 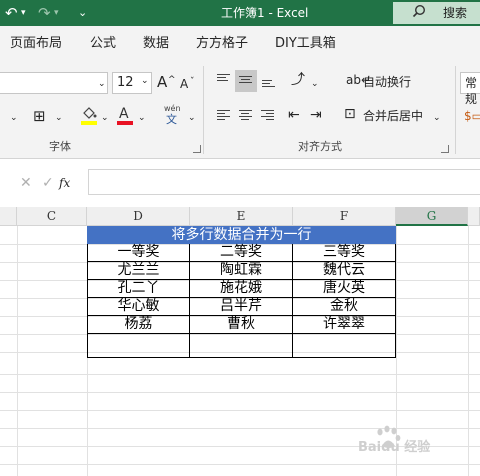 What do you see at coordinates (138, 307) in the screenshot?
I see `table-cell: 华心敏` at bounding box center [138, 307].